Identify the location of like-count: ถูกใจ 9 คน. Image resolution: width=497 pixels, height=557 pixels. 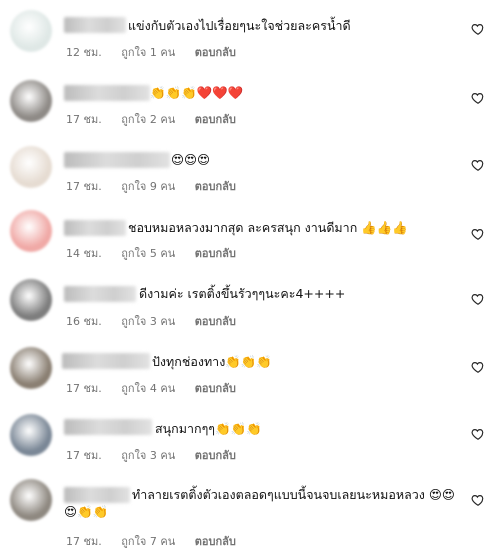
(148, 186).